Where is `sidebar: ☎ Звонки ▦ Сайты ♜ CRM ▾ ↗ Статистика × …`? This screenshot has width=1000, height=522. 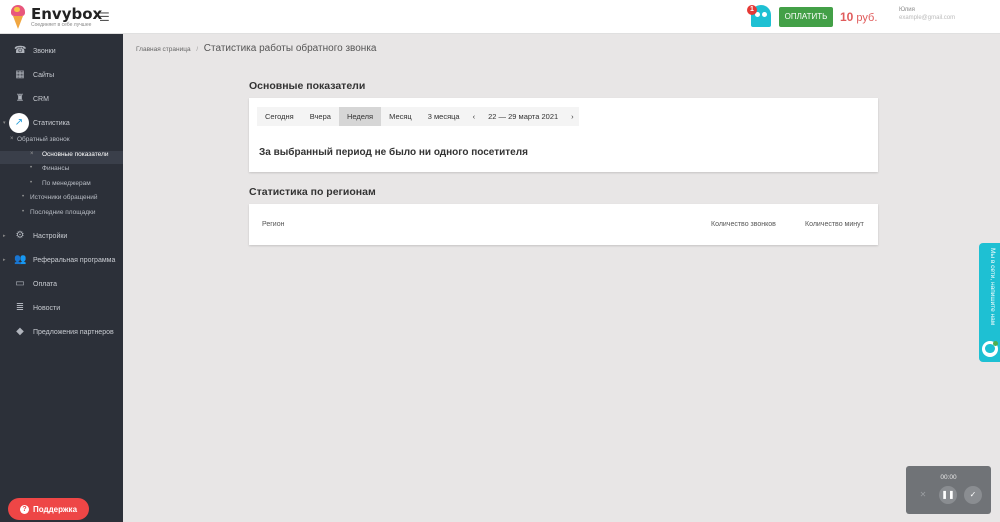
sidebar: ☎ Звонки ▦ Сайты ♜ CRM ▾ ↗ Статистика × … is located at coordinates (61, 278).